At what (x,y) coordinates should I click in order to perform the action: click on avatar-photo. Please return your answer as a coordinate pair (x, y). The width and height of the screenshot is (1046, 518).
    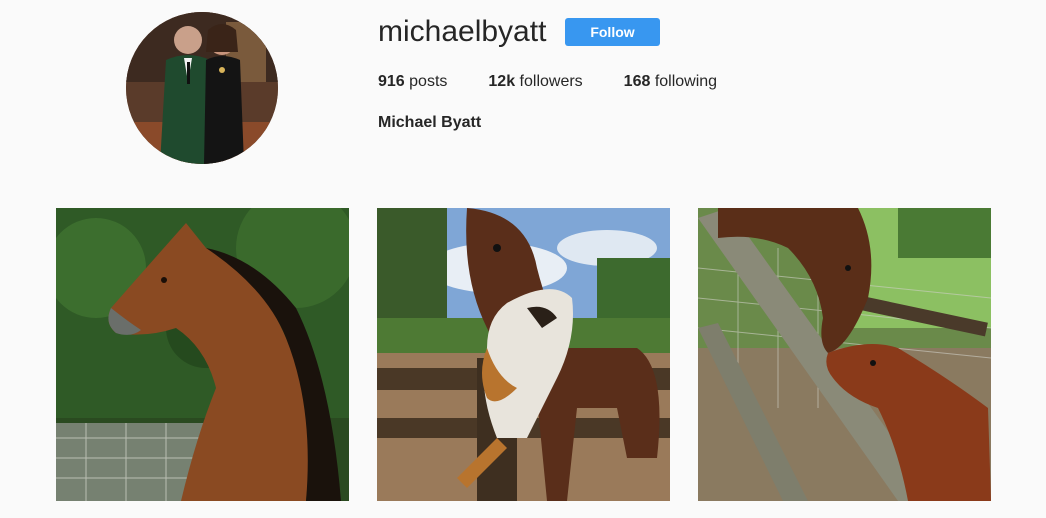
    Looking at the image, I should click on (202, 88).